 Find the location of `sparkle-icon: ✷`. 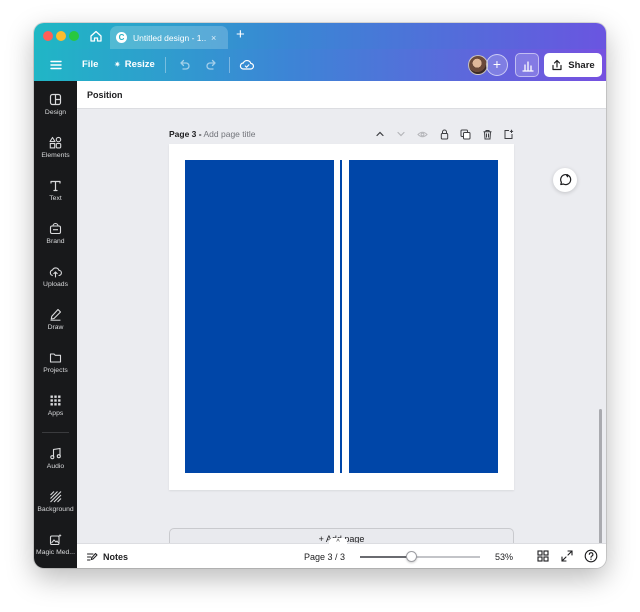

sparkle-icon: ✷ is located at coordinates (117, 64).